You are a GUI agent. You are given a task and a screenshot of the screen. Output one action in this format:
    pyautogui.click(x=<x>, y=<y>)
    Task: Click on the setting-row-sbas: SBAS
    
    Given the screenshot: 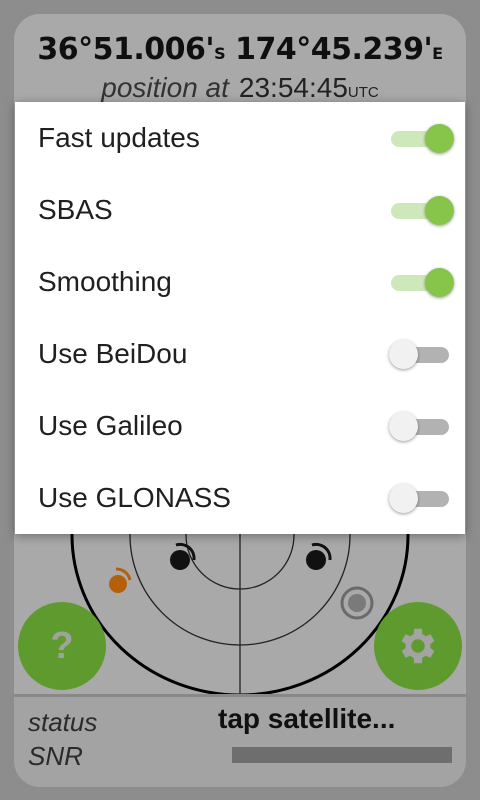 What is the action you would take?
    pyautogui.click(x=240, y=210)
    